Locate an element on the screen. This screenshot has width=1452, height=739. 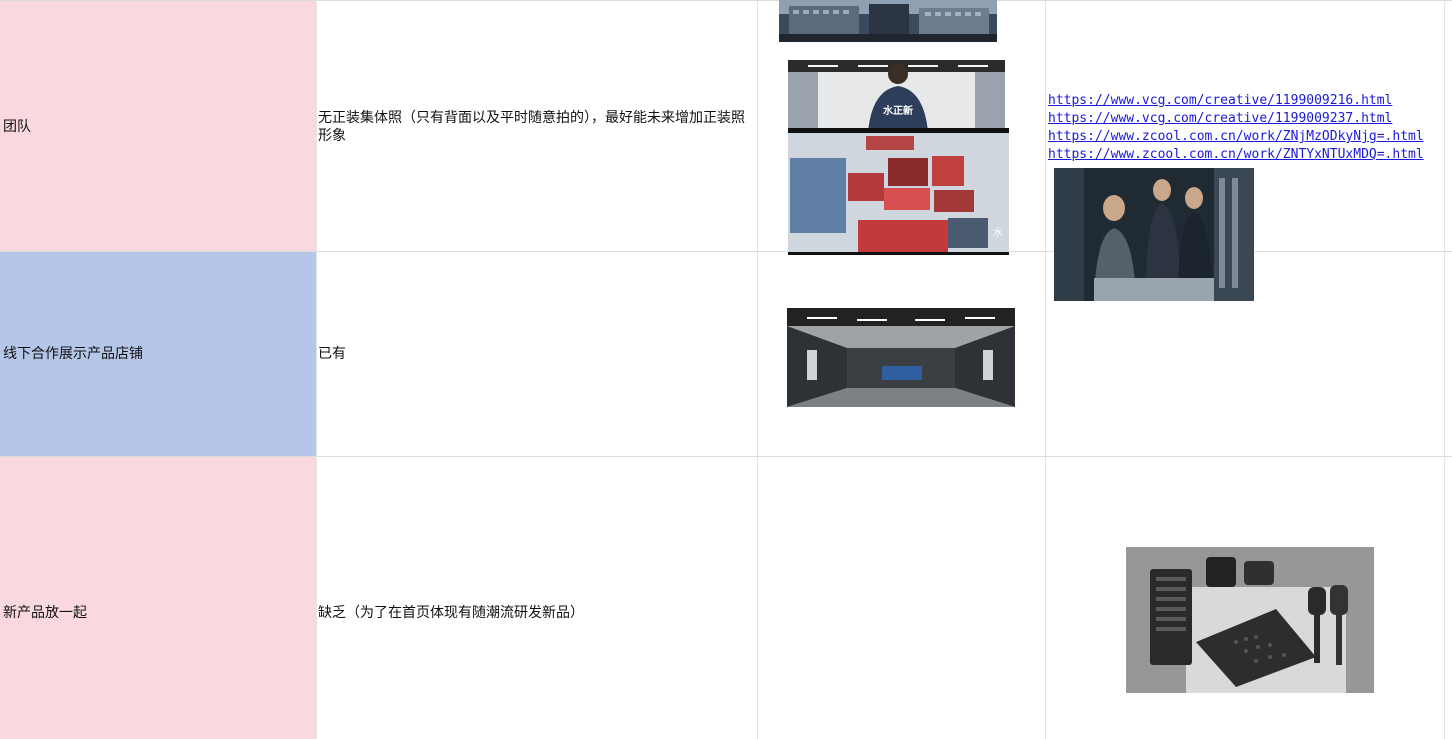
showroom-icon is located at coordinates (901, 357).